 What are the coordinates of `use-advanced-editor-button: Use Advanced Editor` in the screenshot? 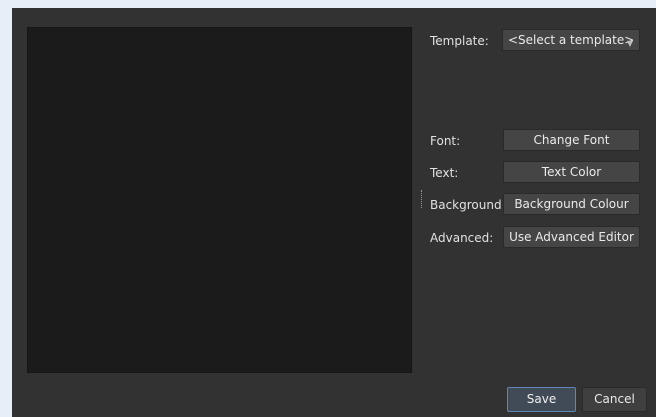 It's located at (571, 237).